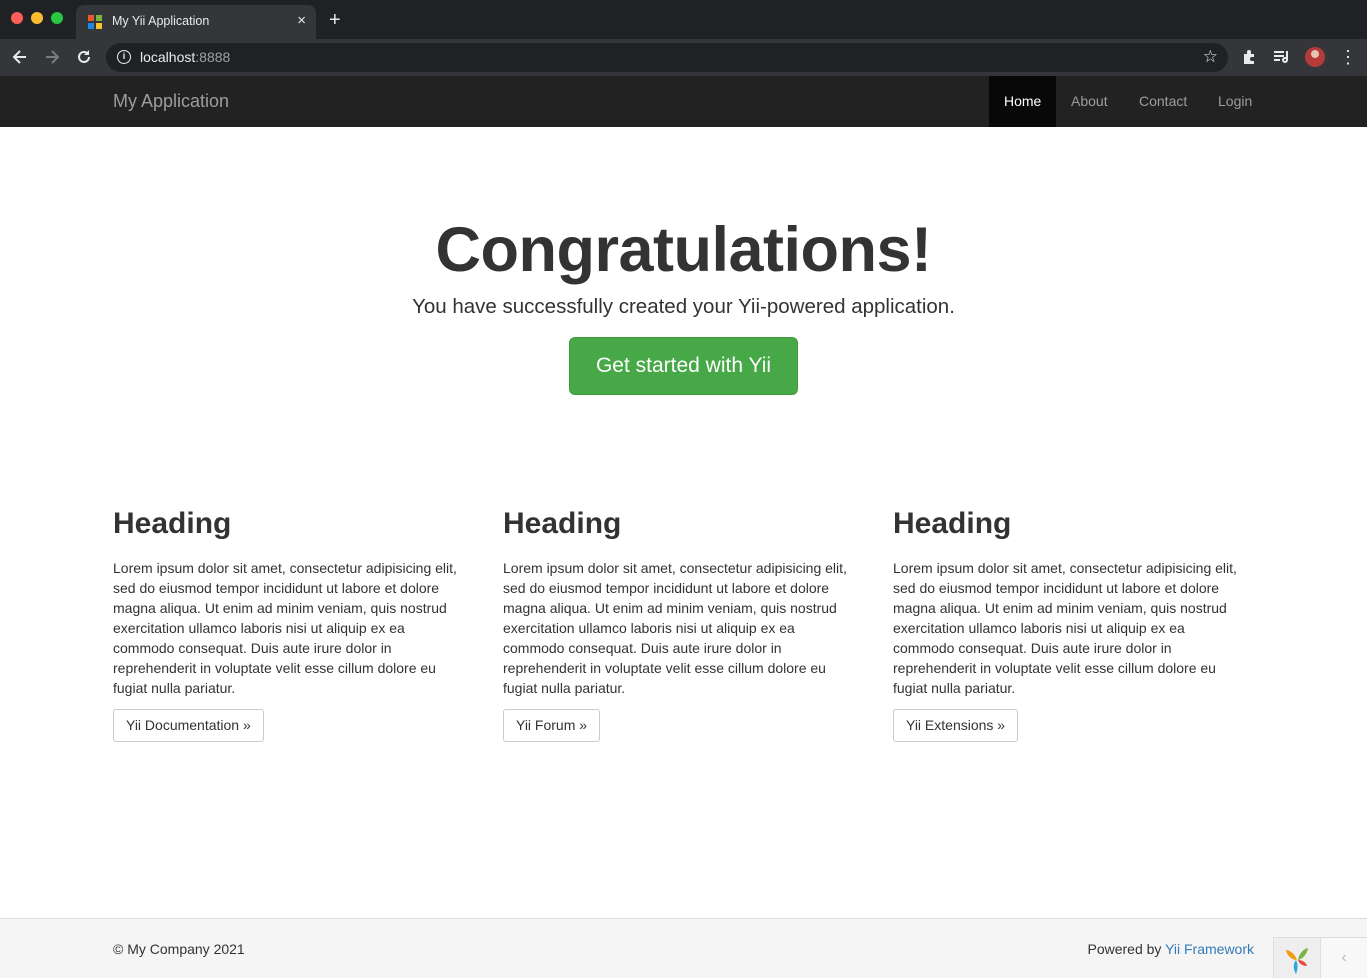  I want to click on profile-avatar, so click(1315, 57).